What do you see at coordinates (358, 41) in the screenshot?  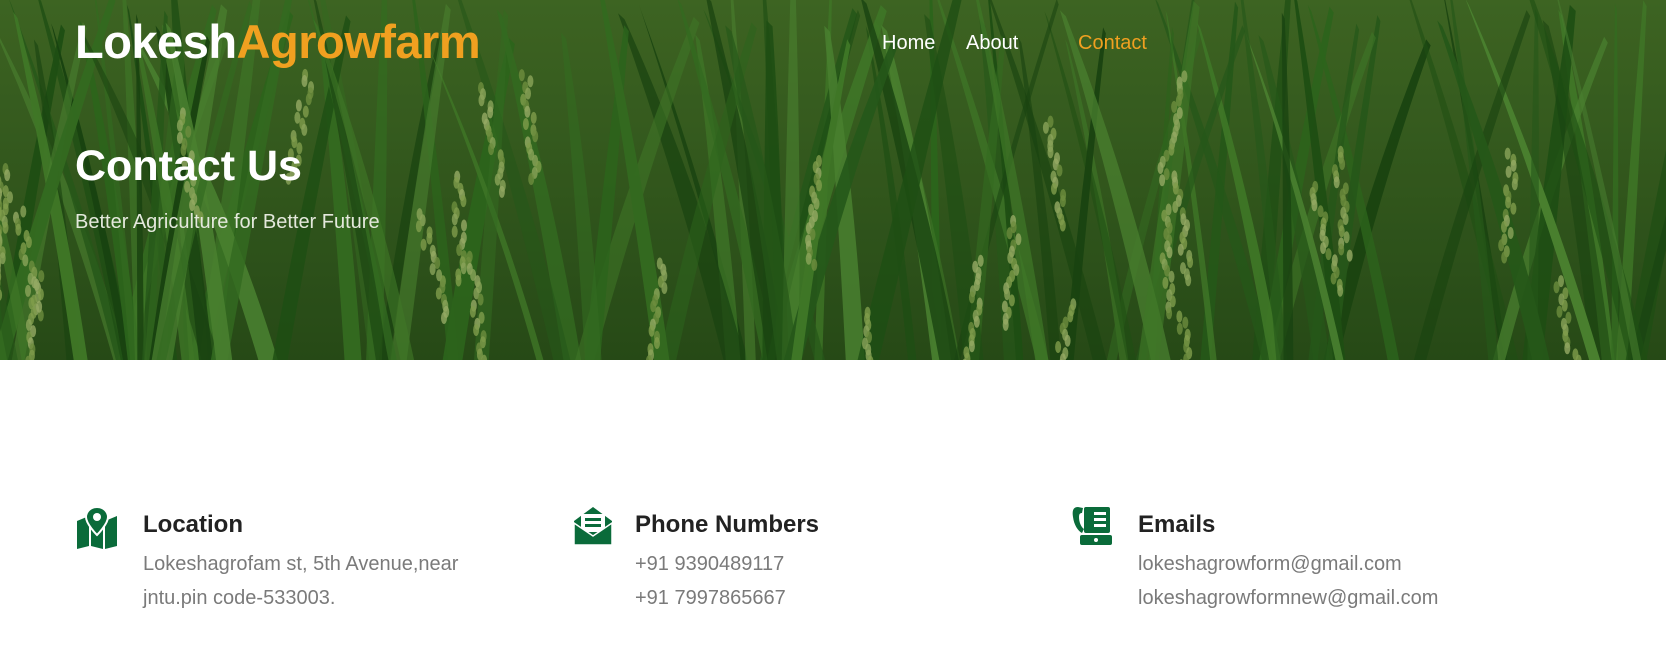 I see `brand-name-part2: Agrowfarm` at bounding box center [358, 41].